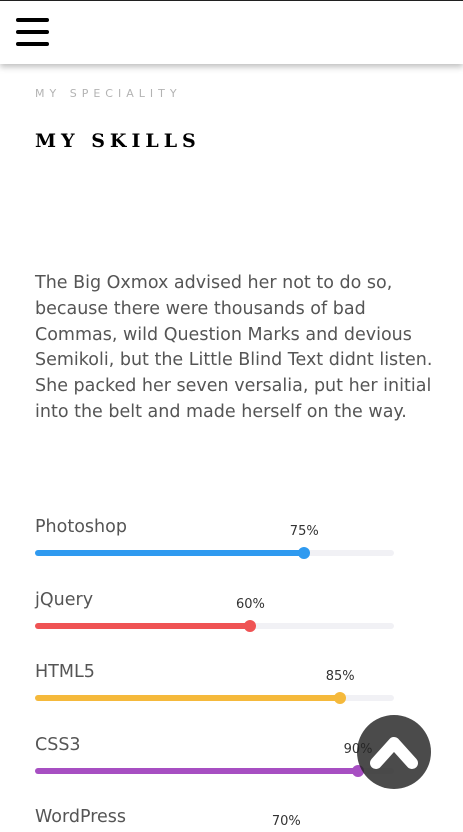 The image size is (463, 832). Describe the element at coordinates (215, 819) in the screenshot. I see `skill-row: WordPress 70%` at that location.